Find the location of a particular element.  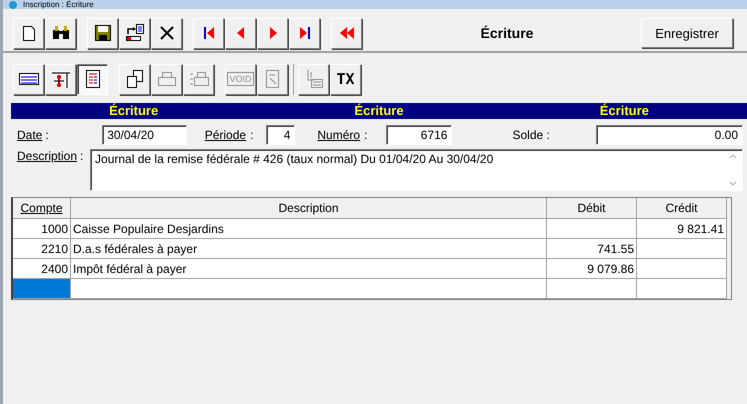

export-document-icon is located at coordinates (134, 33).